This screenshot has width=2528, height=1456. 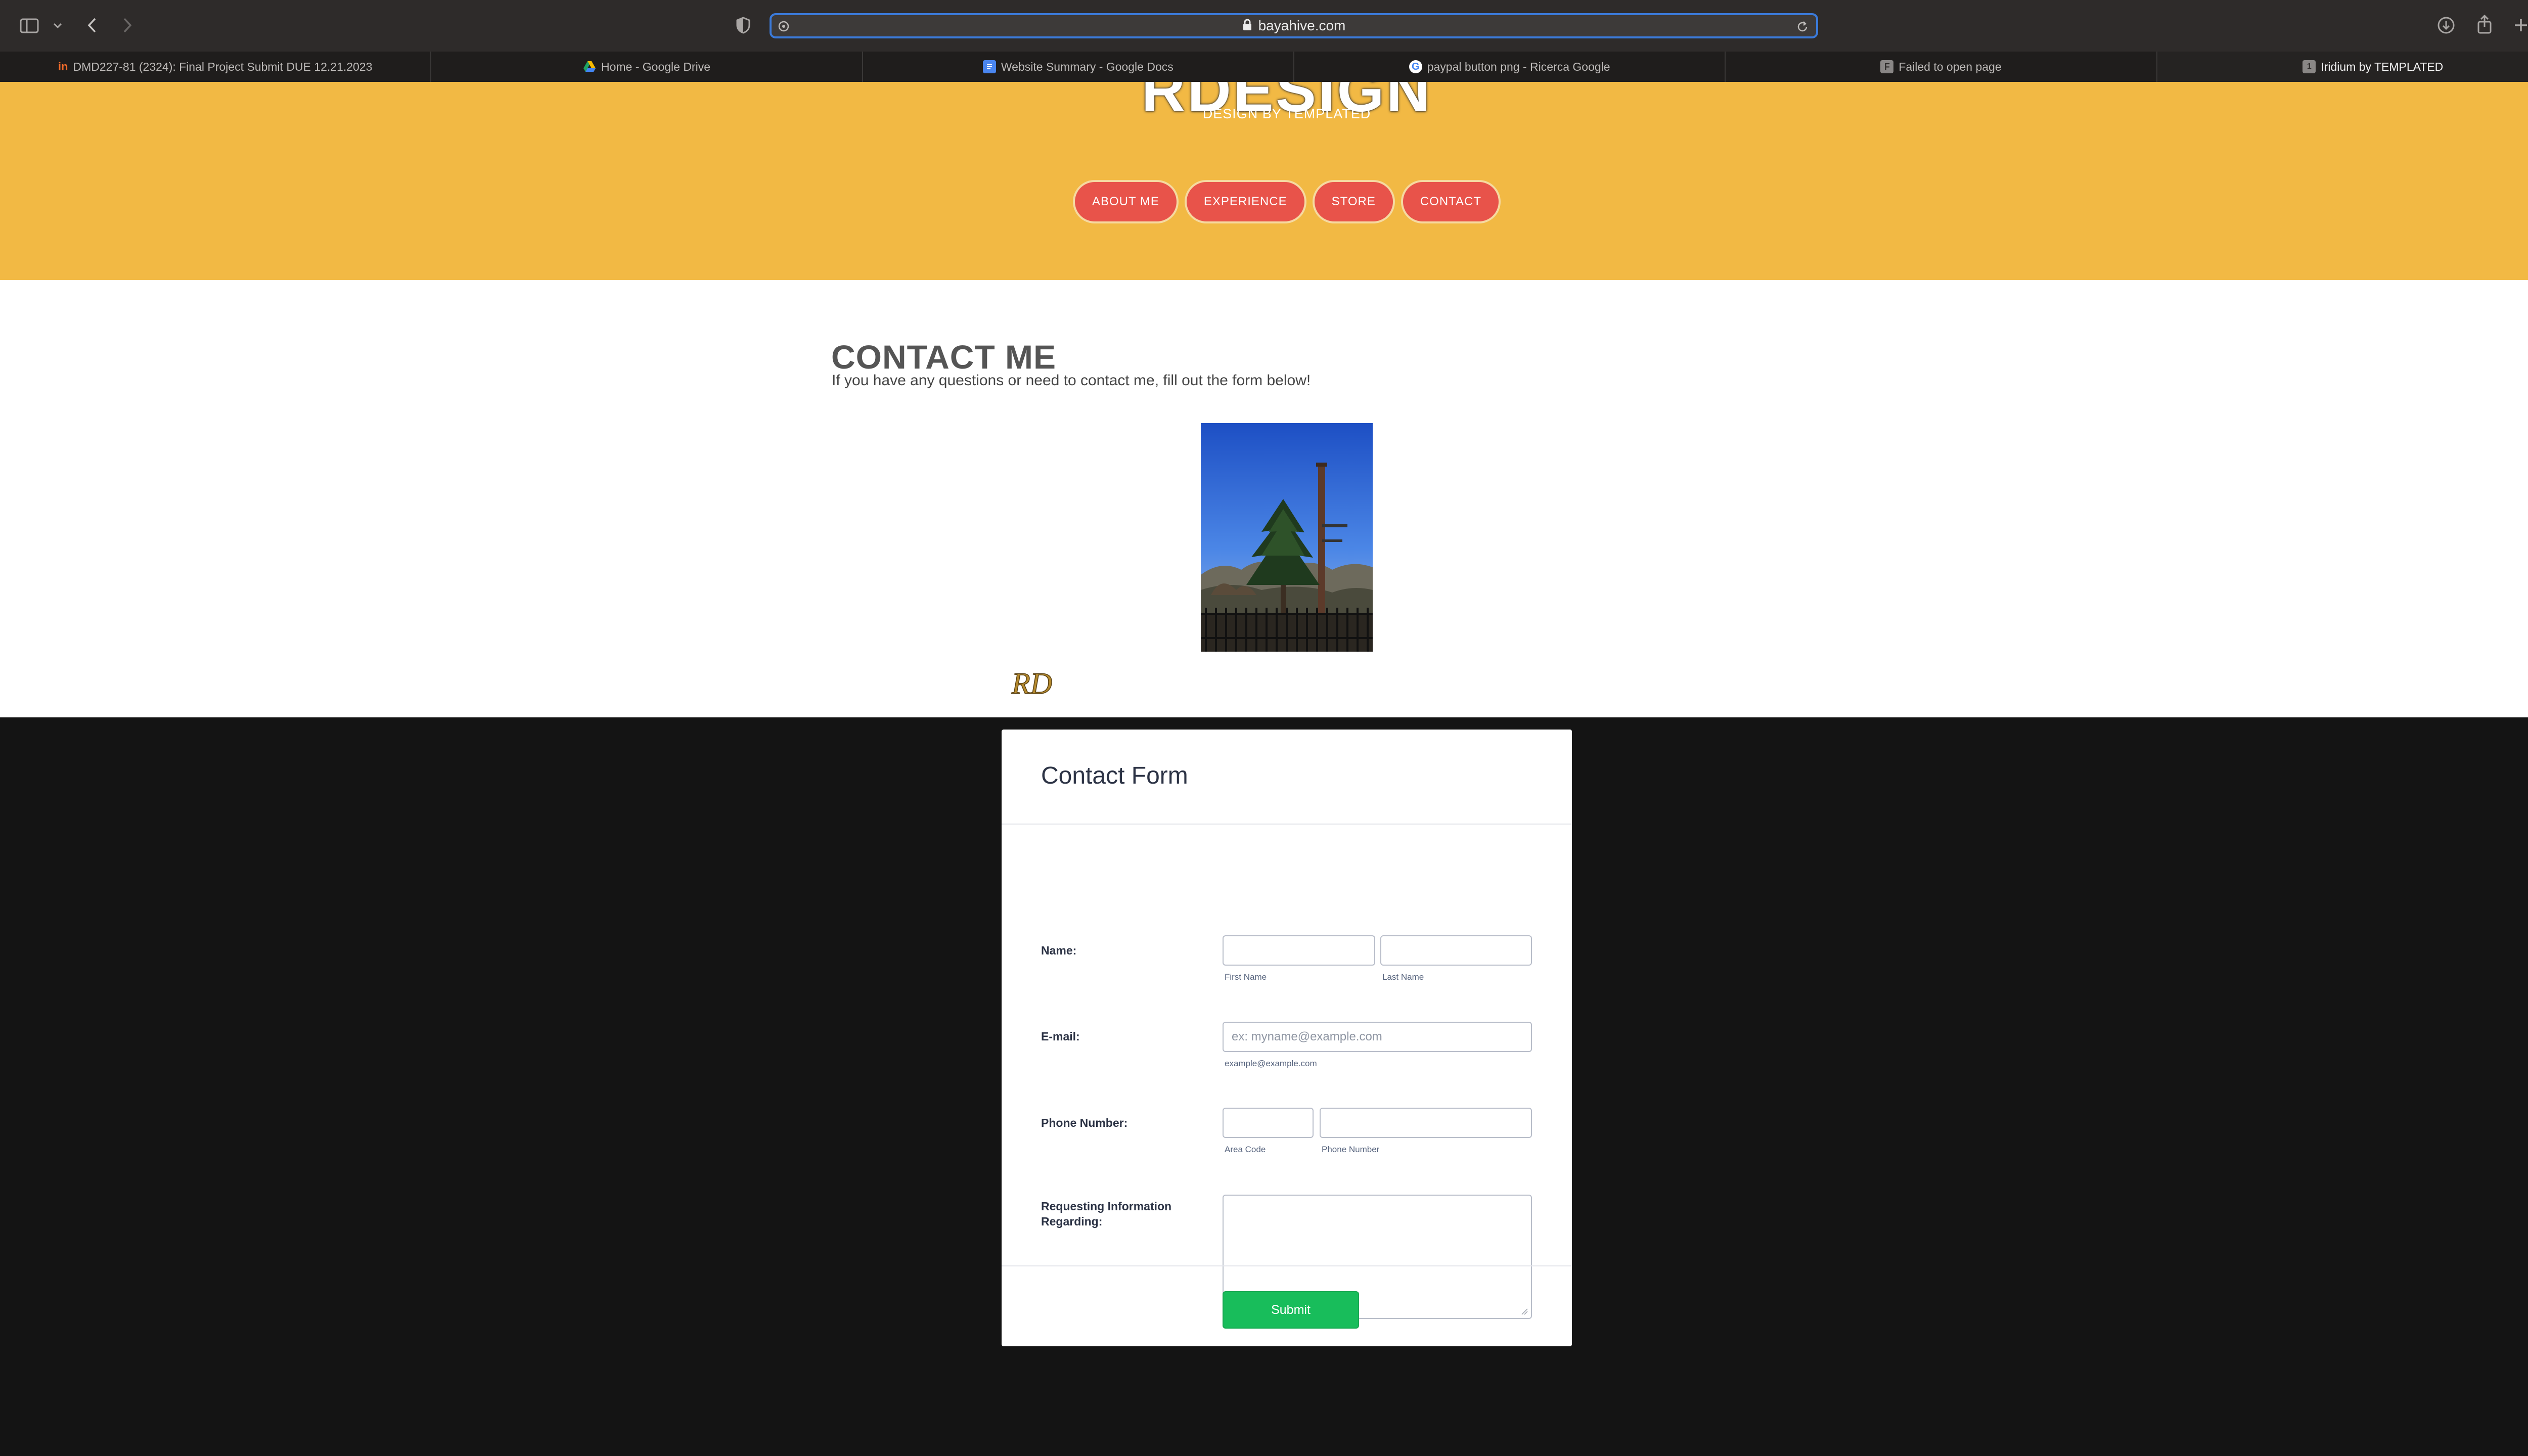 I want to click on tab-google-search: G paypal button png - Ricerca Google, so click(x=1510, y=67).